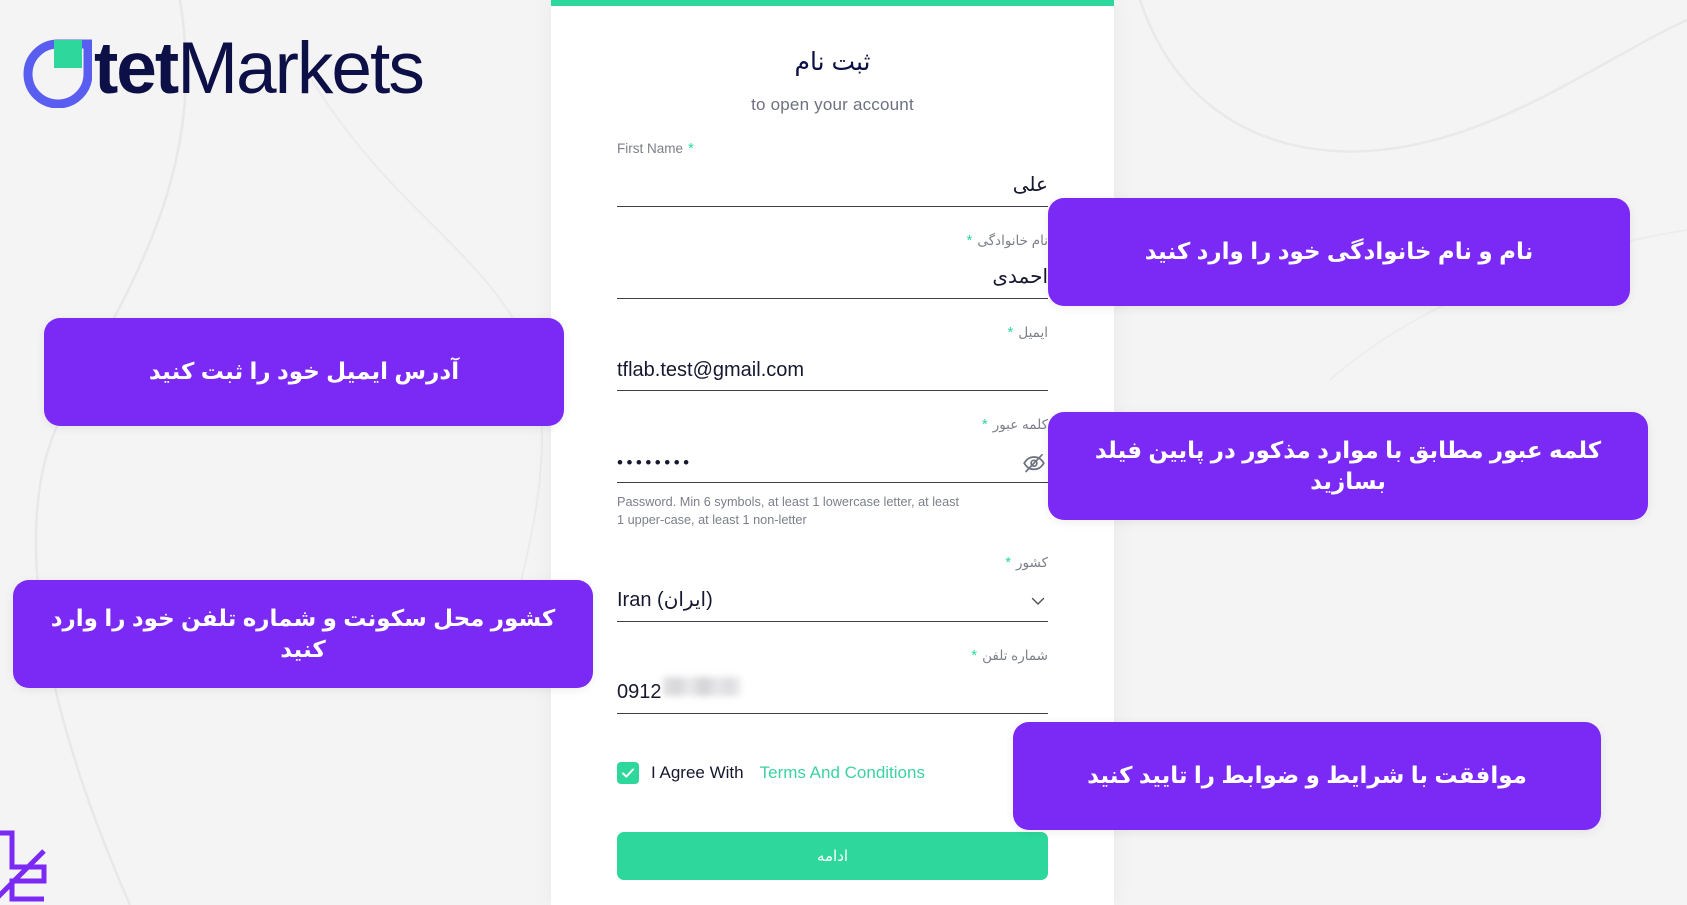  I want to click on first-name-label-text: First Name, so click(650, 148).